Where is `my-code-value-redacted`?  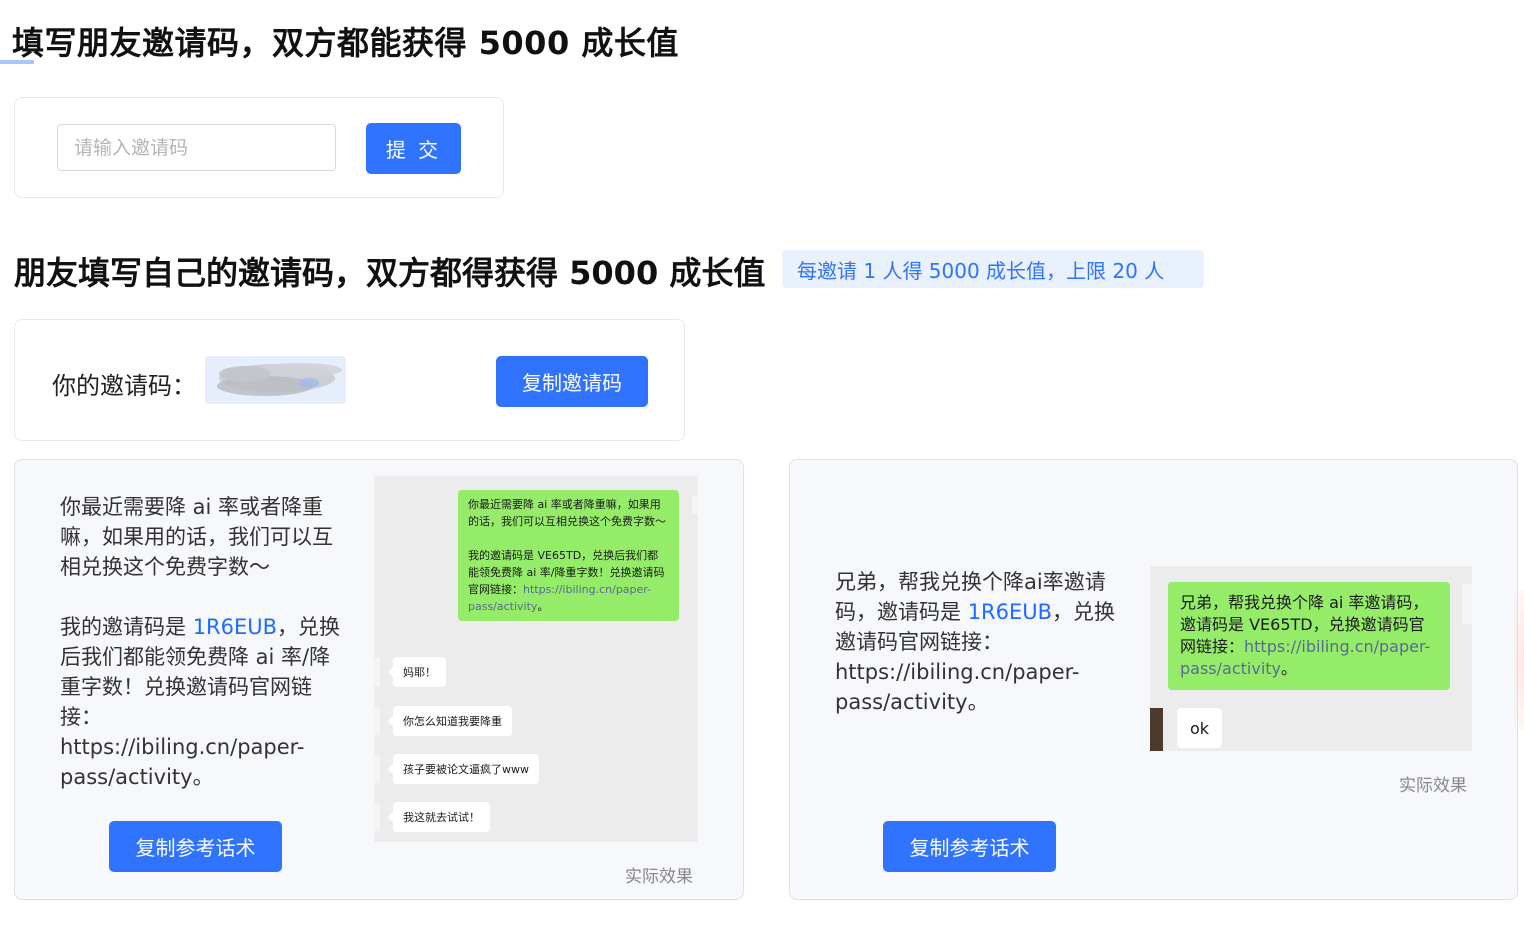
my-code-value-redacted is located at coordinates (275, 380).